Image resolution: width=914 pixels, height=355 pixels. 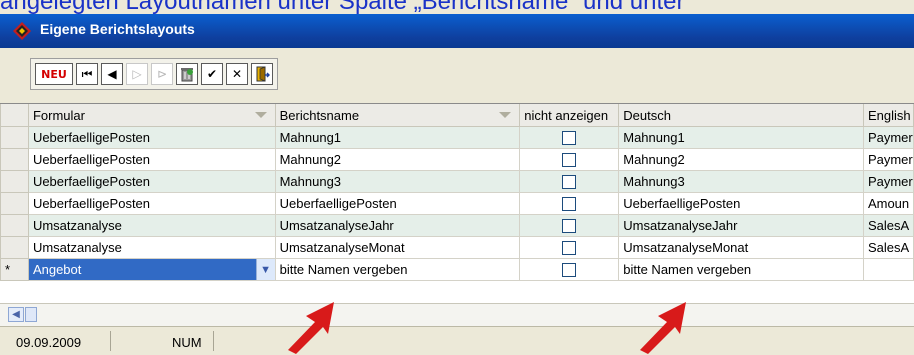 I want to click on cell-berichtsname: UeberfaelligePosten, so click(x=397, y=203).